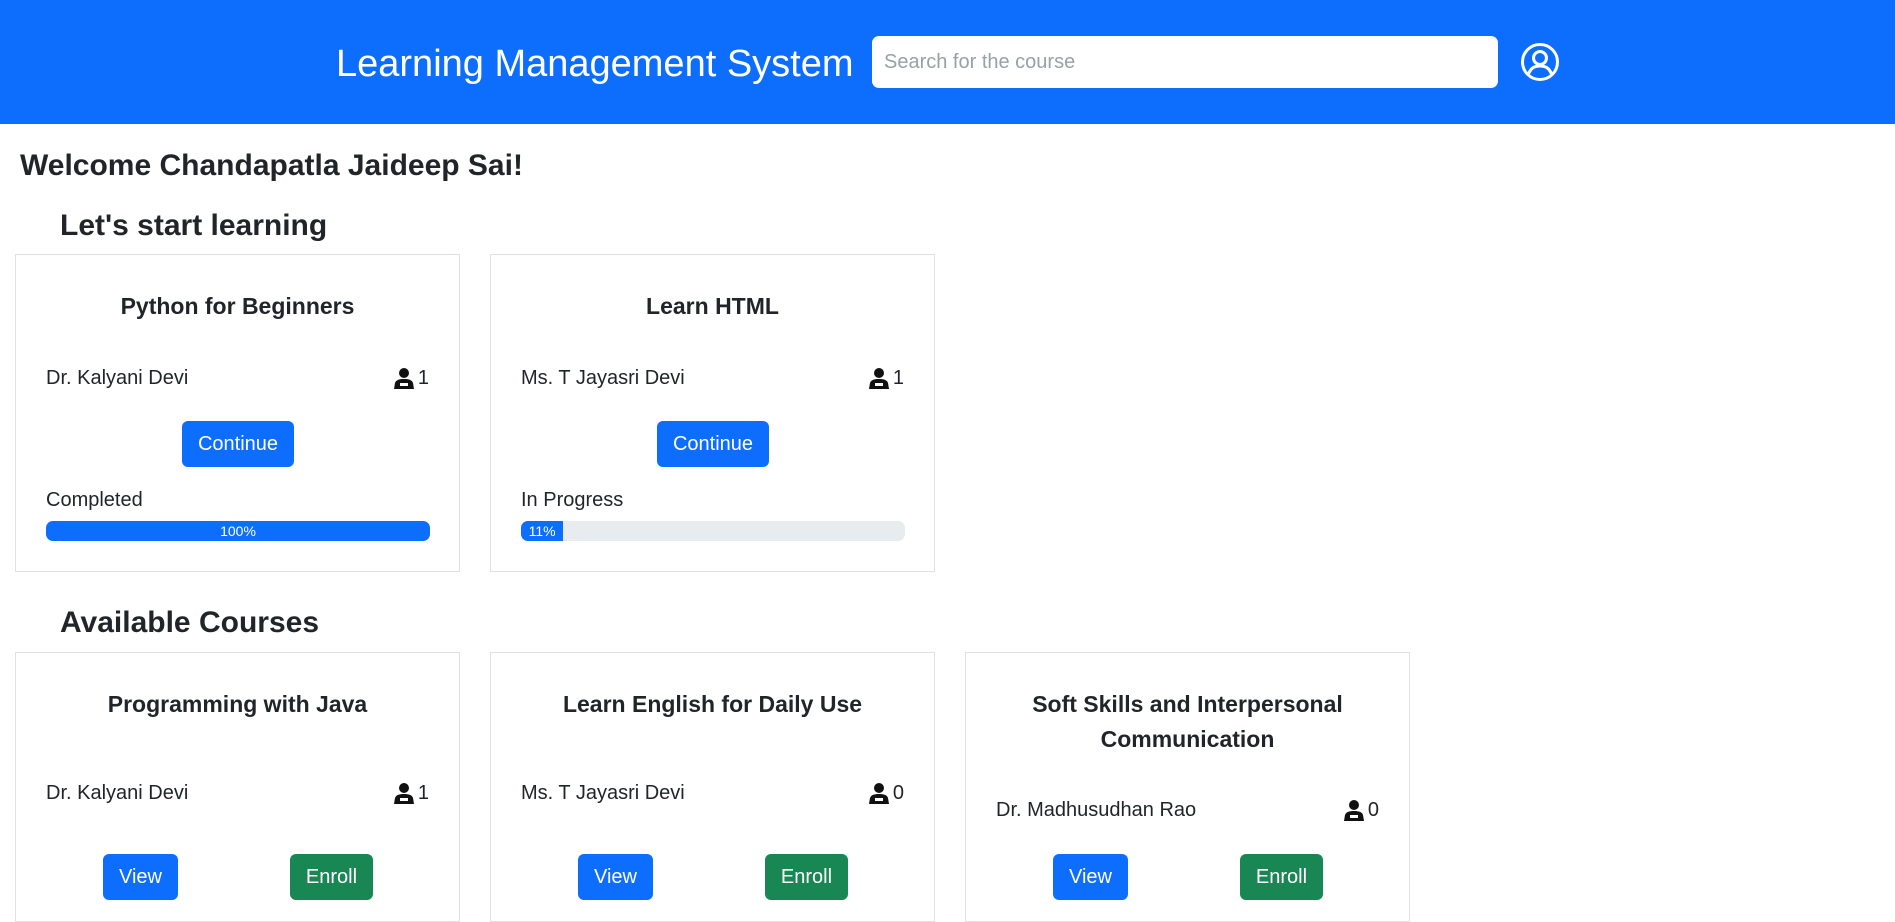  Describe the element at coordinates (712, 306) in the screenshot. I see `course-title: Learn HTML` at that location.